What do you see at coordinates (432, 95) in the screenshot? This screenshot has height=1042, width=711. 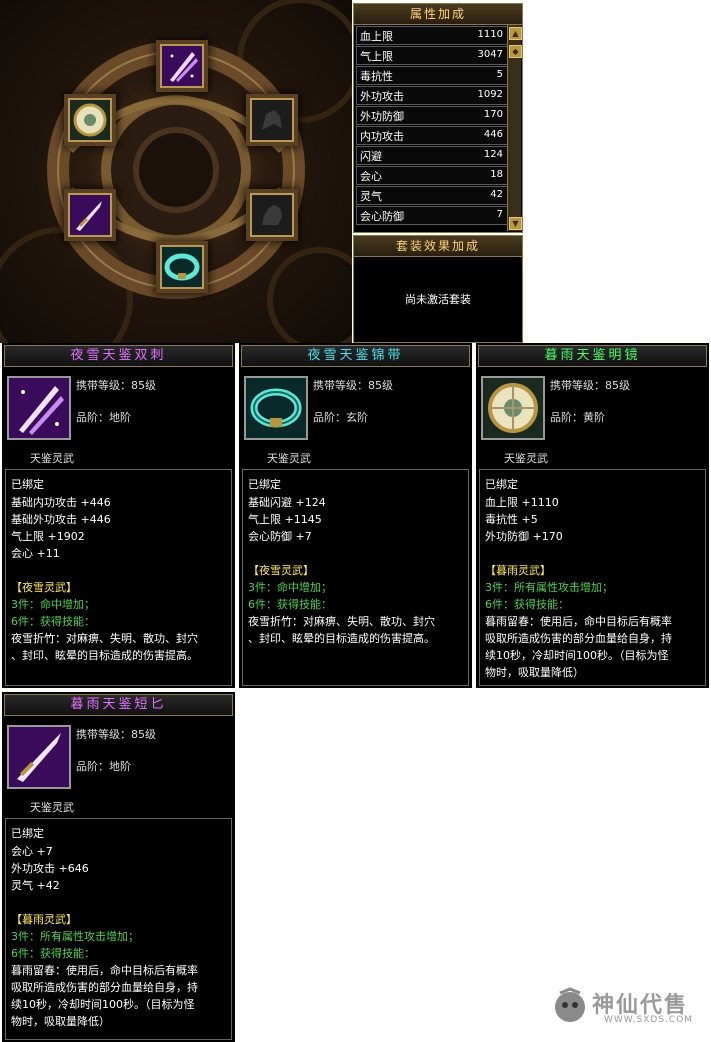 I see `attribute-row: 外功攻击 1092` at bounding box center [432, 95].